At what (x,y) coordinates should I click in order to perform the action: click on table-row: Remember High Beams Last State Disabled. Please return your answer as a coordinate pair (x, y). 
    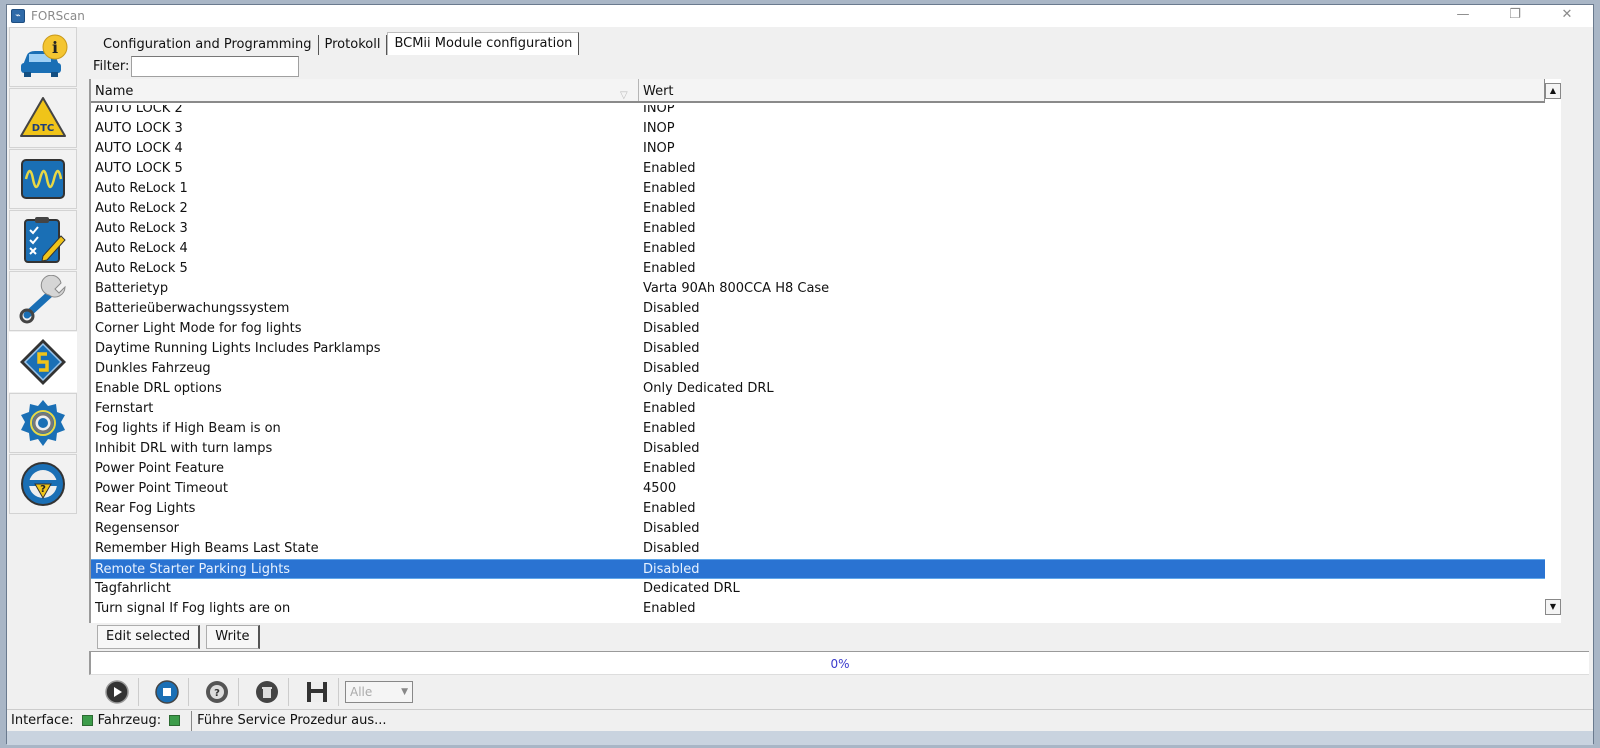
    Looking at the image, I should click on (818, 549).